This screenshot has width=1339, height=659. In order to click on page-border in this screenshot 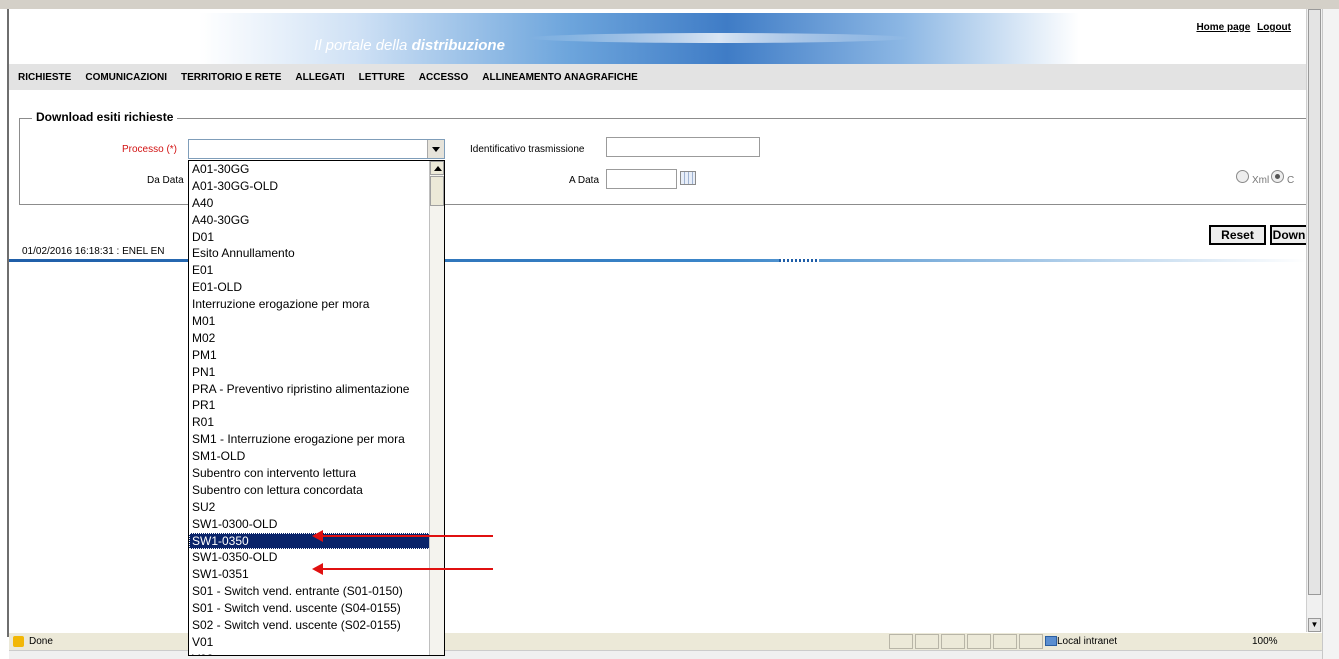, I will do `click(8, 323)`.